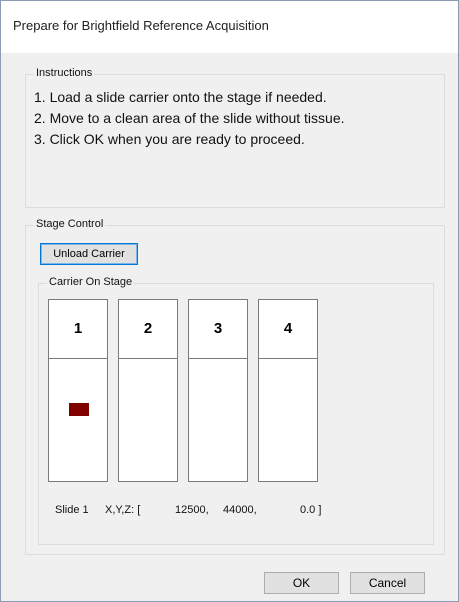 This screenshot has width=459, height=602. I want to click on xyz-label: X,Y,Z: [, so click(123, 510).